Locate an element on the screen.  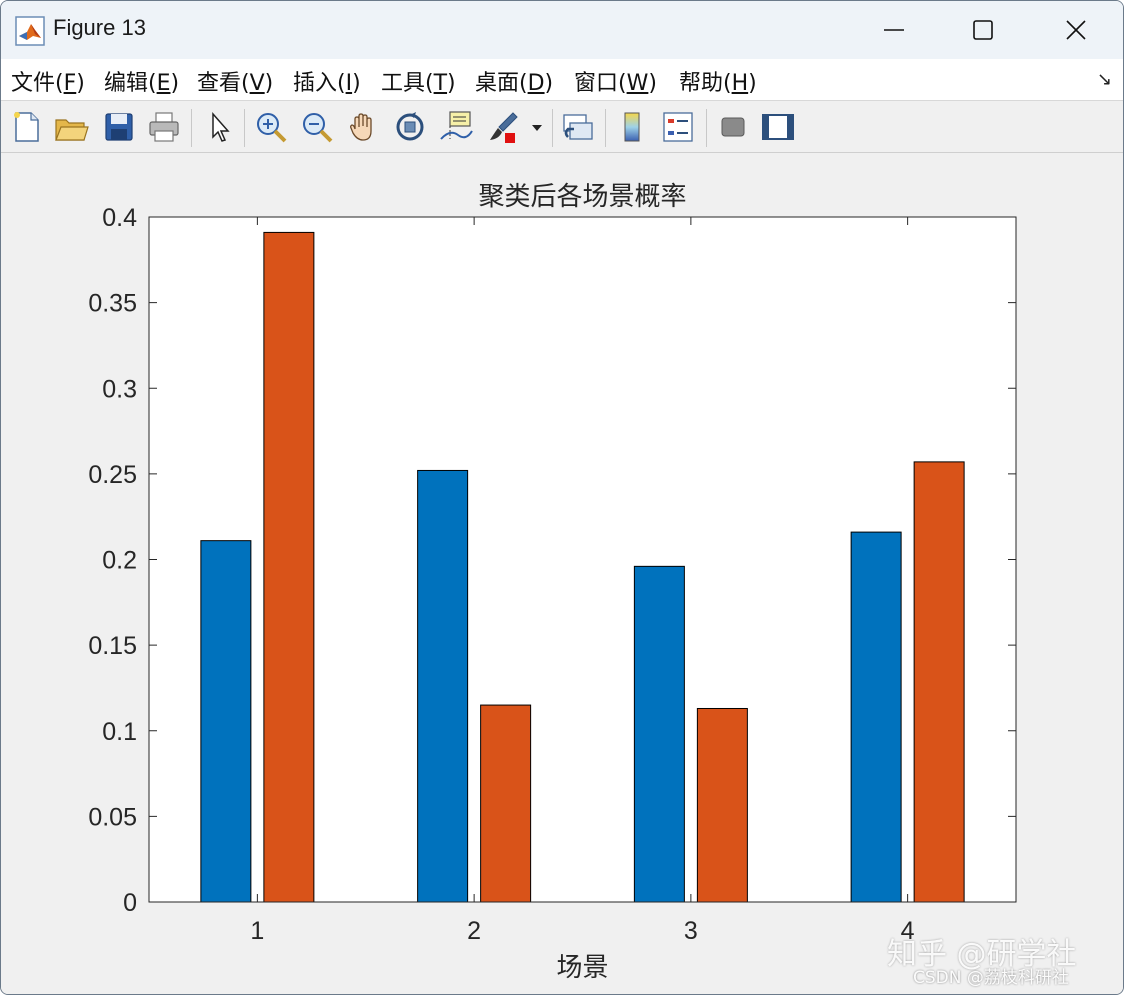
zoom-out-icon is located at coordinates (317, 127).